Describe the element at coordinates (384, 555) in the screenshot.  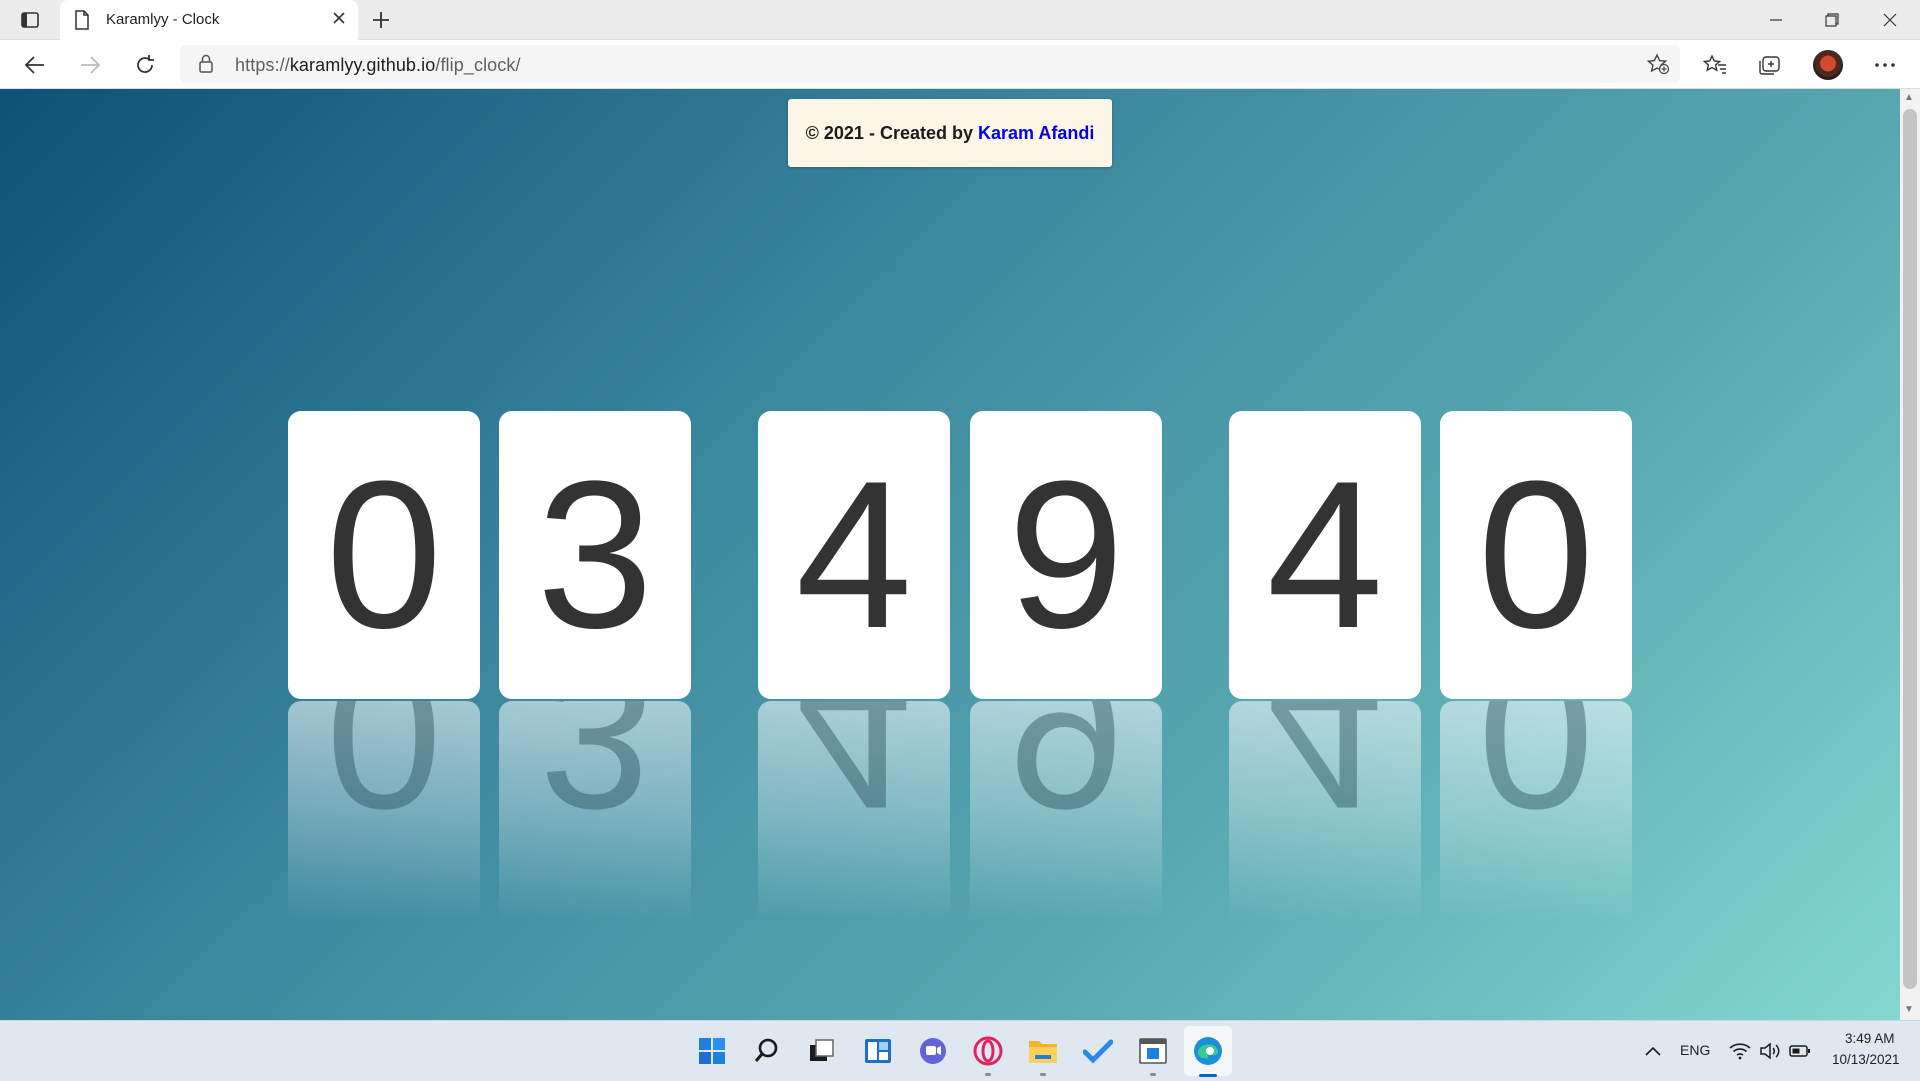
I see `clock-digit-hour-tens: 0` at that location.